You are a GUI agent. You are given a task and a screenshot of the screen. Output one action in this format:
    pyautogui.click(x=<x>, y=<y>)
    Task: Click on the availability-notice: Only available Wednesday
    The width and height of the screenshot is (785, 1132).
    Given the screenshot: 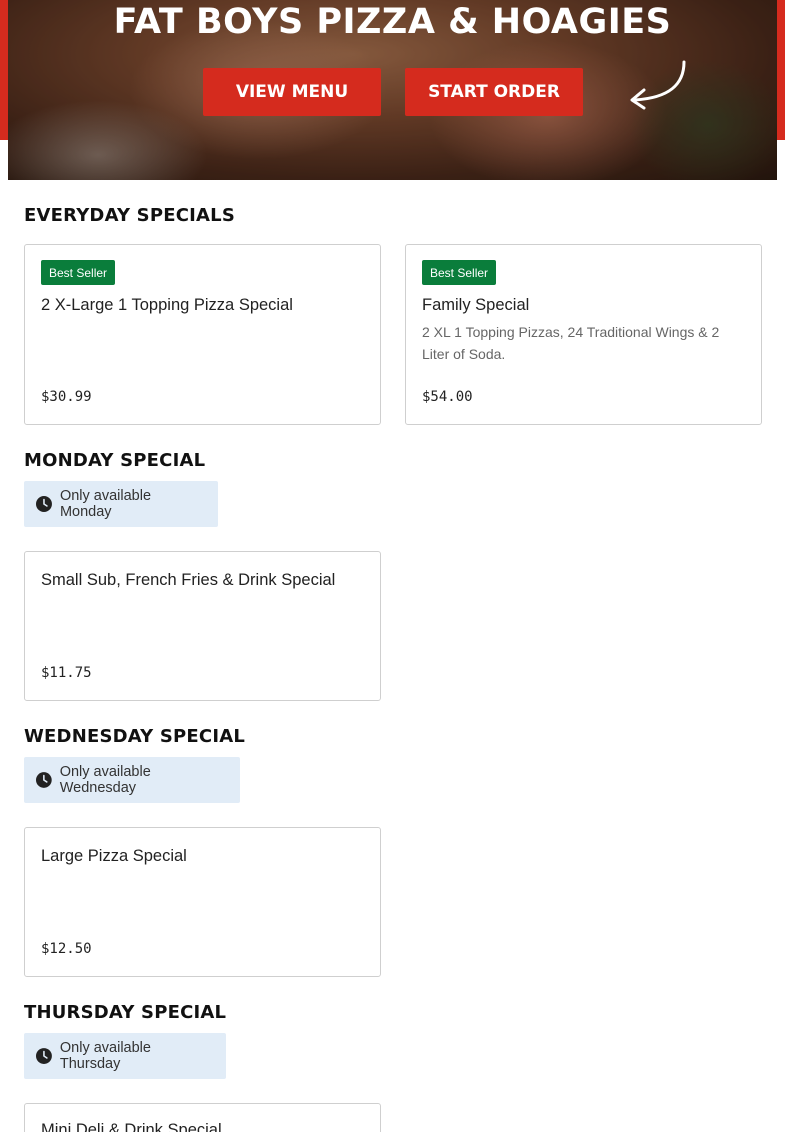 What is the action you would take?
    pyautogui.click(x=132, y=780)
    